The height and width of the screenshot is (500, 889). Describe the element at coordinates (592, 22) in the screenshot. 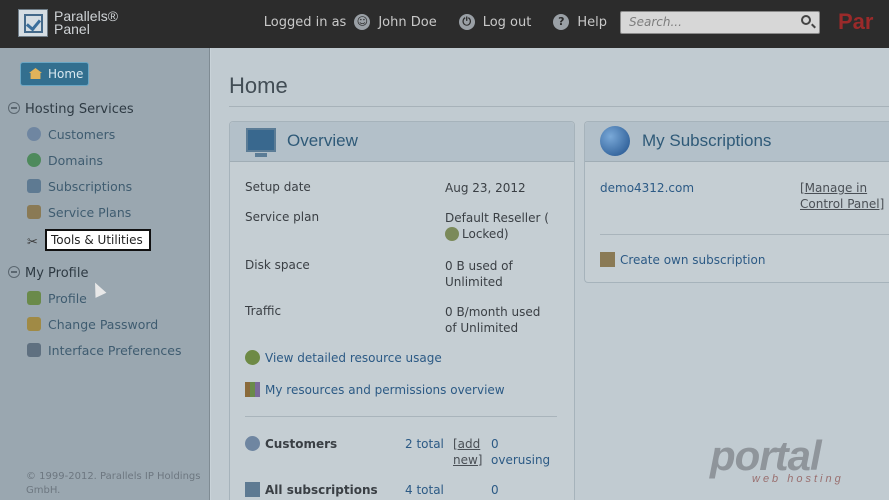

I see `help-link: Help` at that location.